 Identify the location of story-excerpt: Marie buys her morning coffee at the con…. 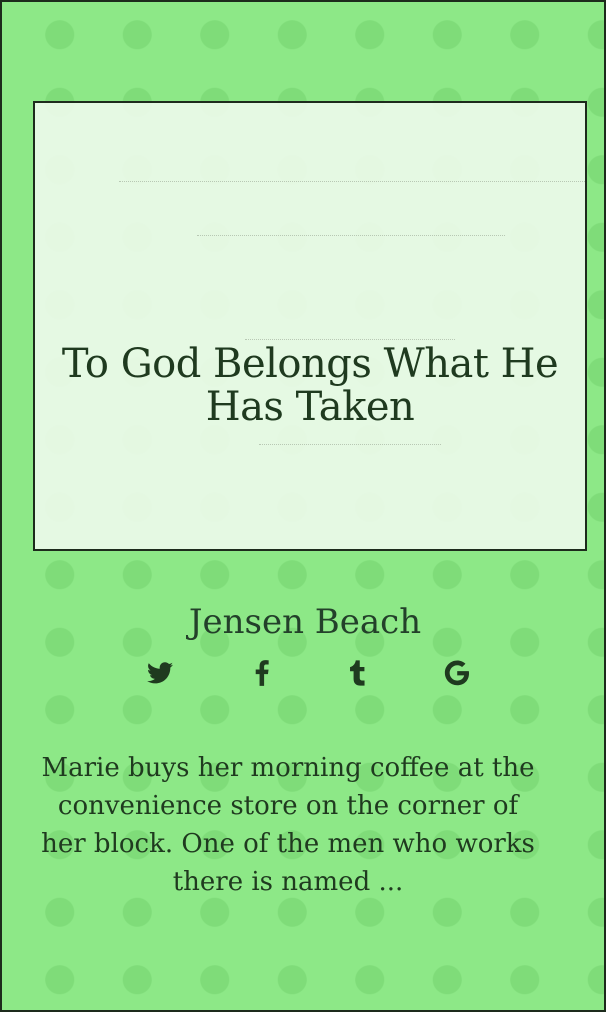
(288, 825).